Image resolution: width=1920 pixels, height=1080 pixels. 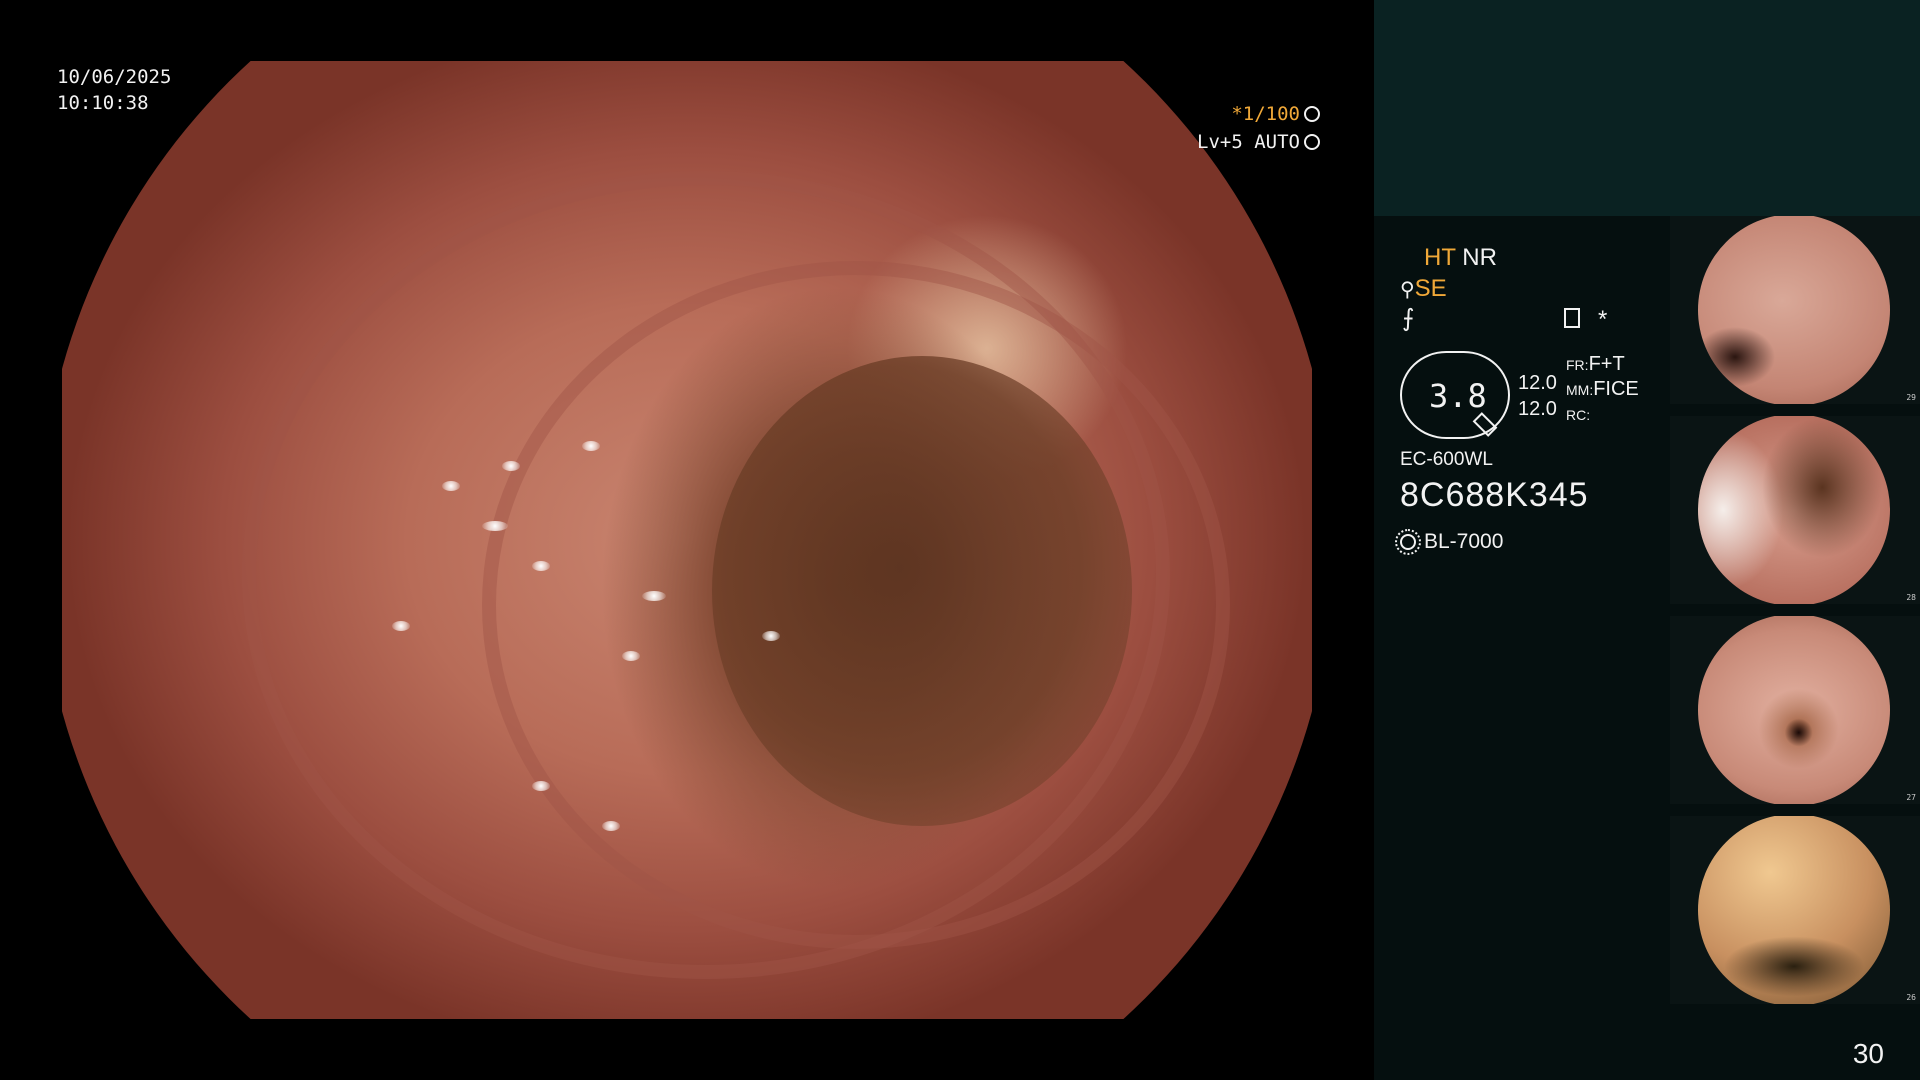 I want to click on auto-iris-icon, so click(x=1312, y=142).